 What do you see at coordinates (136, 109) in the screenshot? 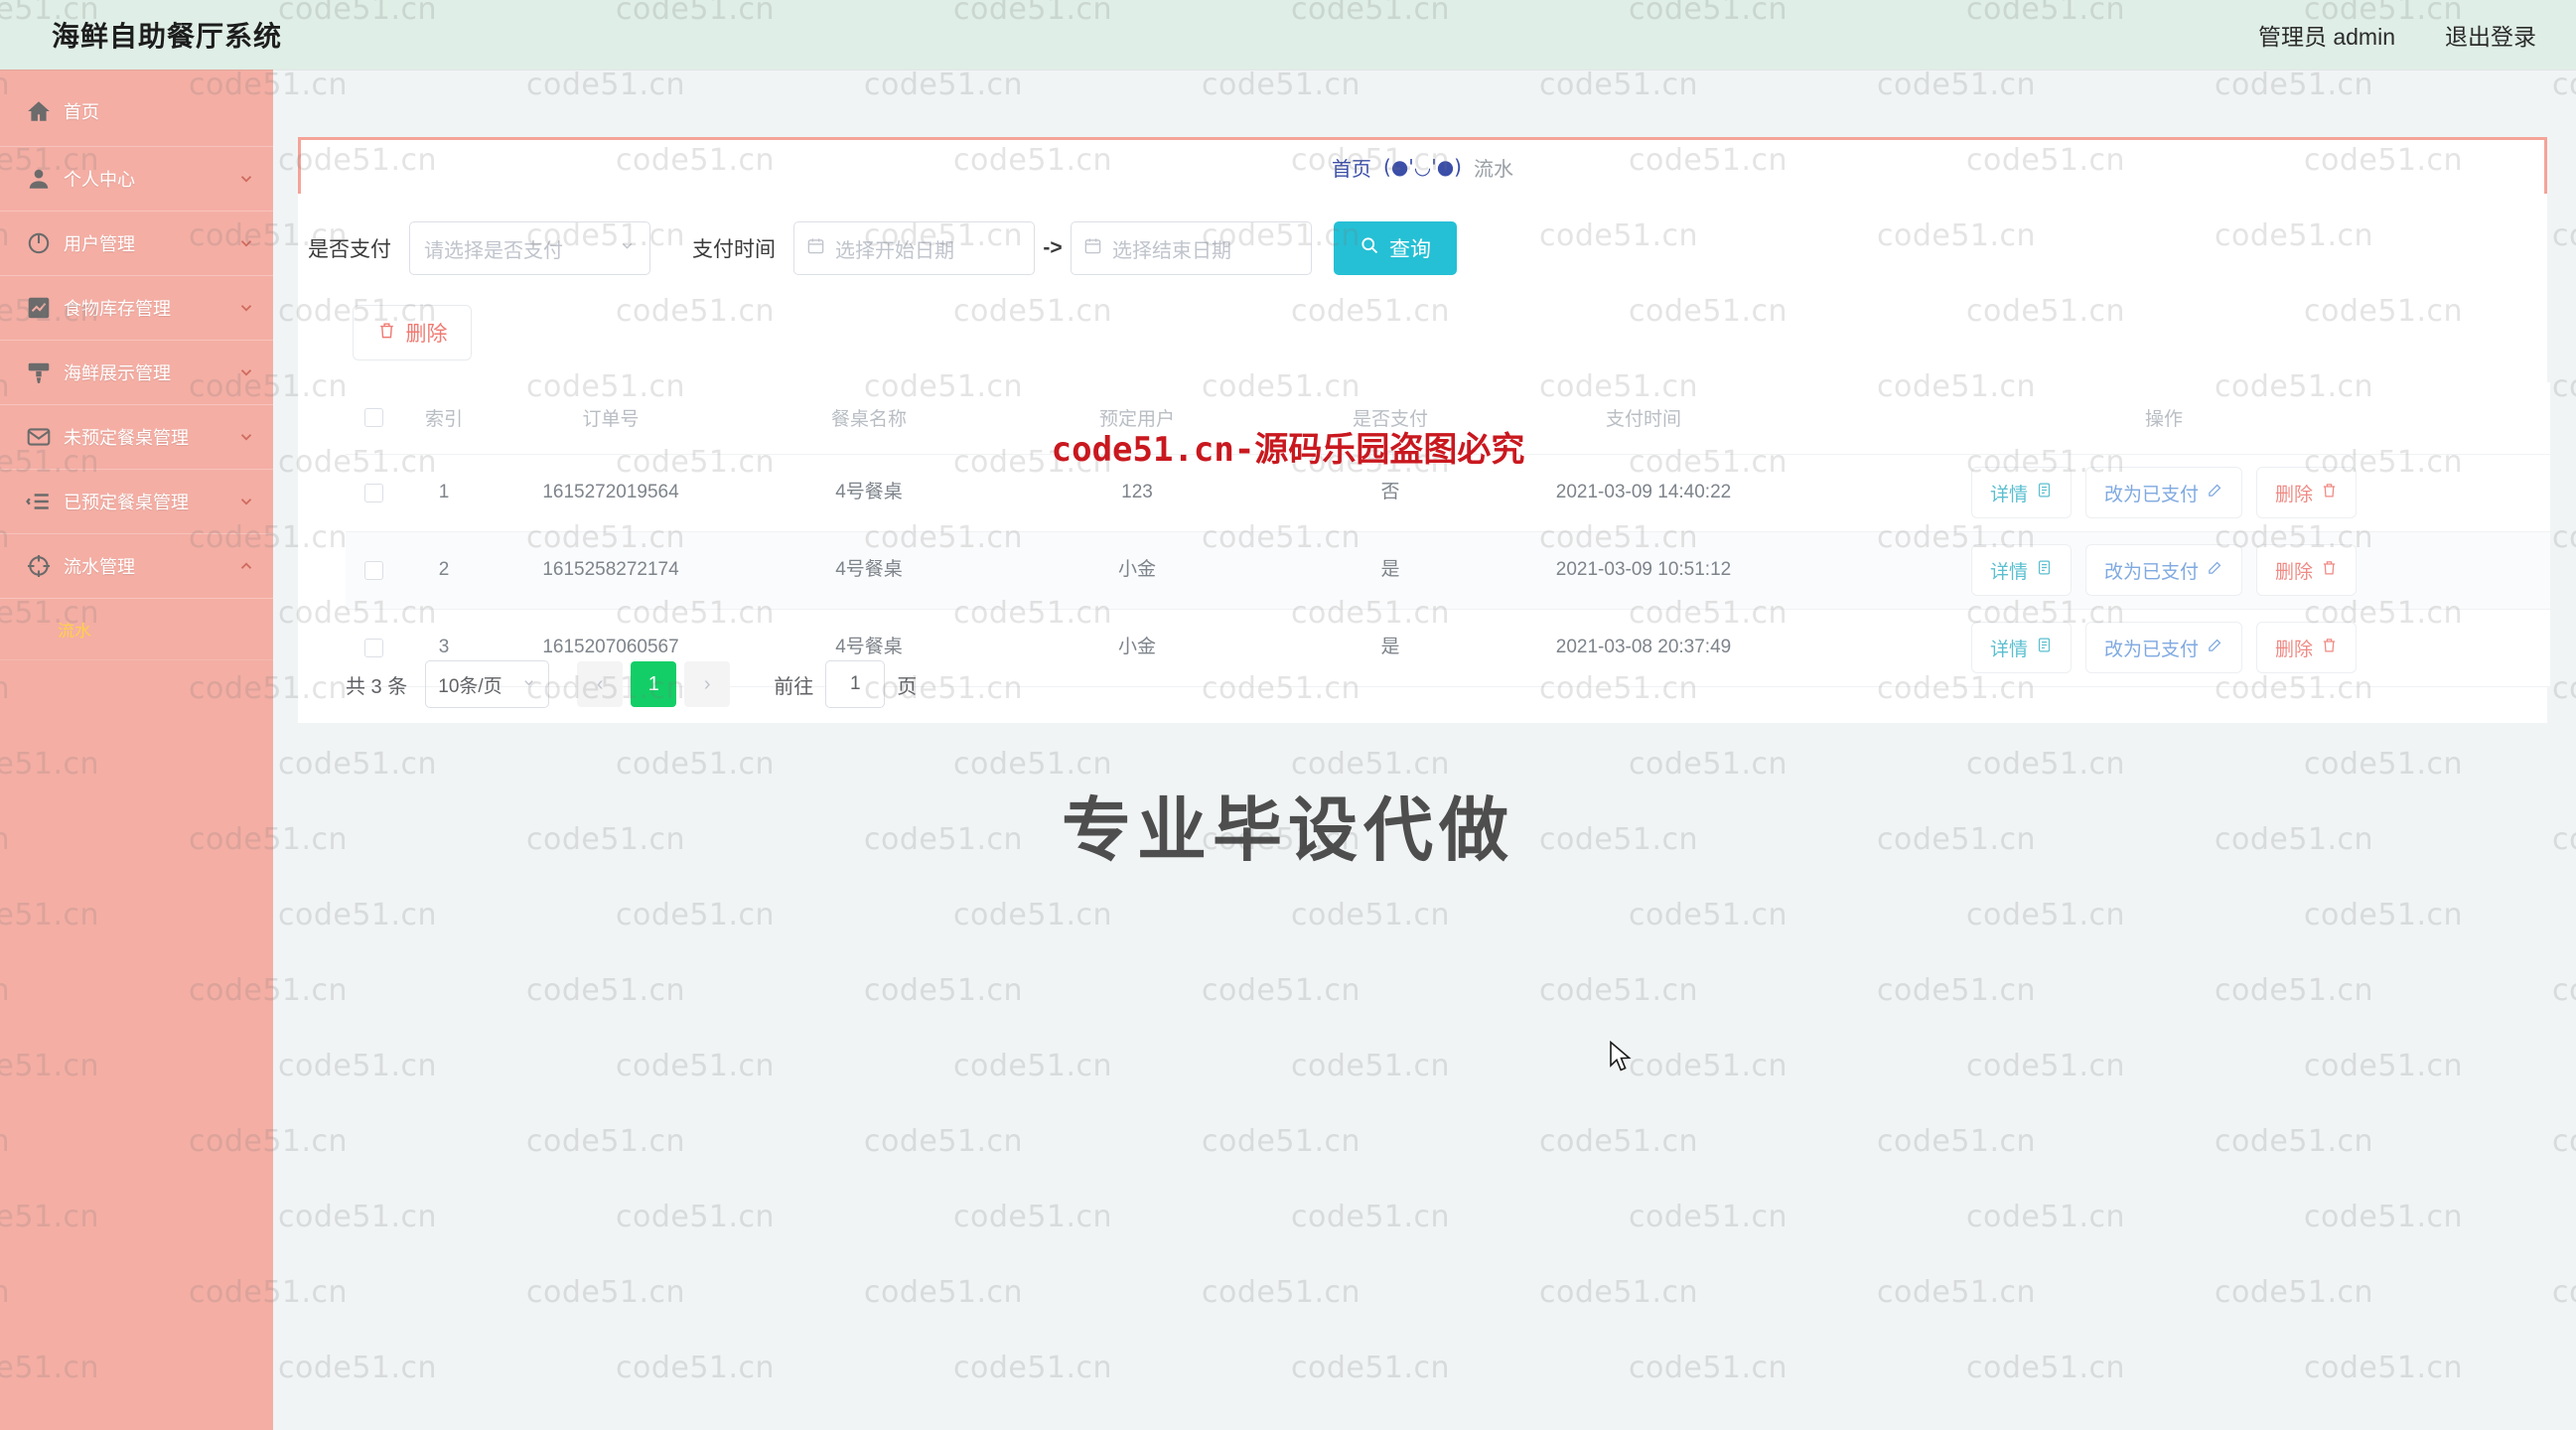
I see `sidebar-item-home: 首页` at bounding box center [136, 109].